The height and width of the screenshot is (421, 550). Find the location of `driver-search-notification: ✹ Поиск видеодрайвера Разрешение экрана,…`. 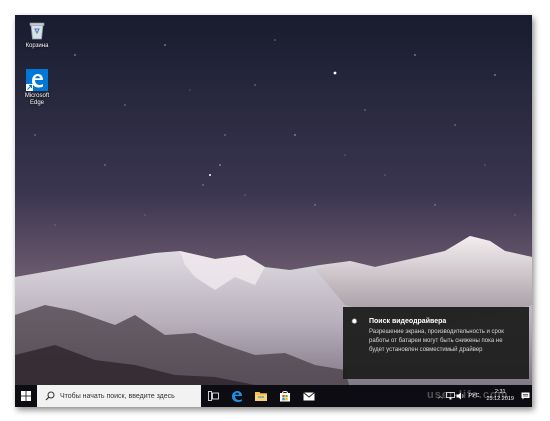

driver-search-notification: ✹ Поиск видеодрайвера Разрешение экрана,… is located at coordinates (436, 343).